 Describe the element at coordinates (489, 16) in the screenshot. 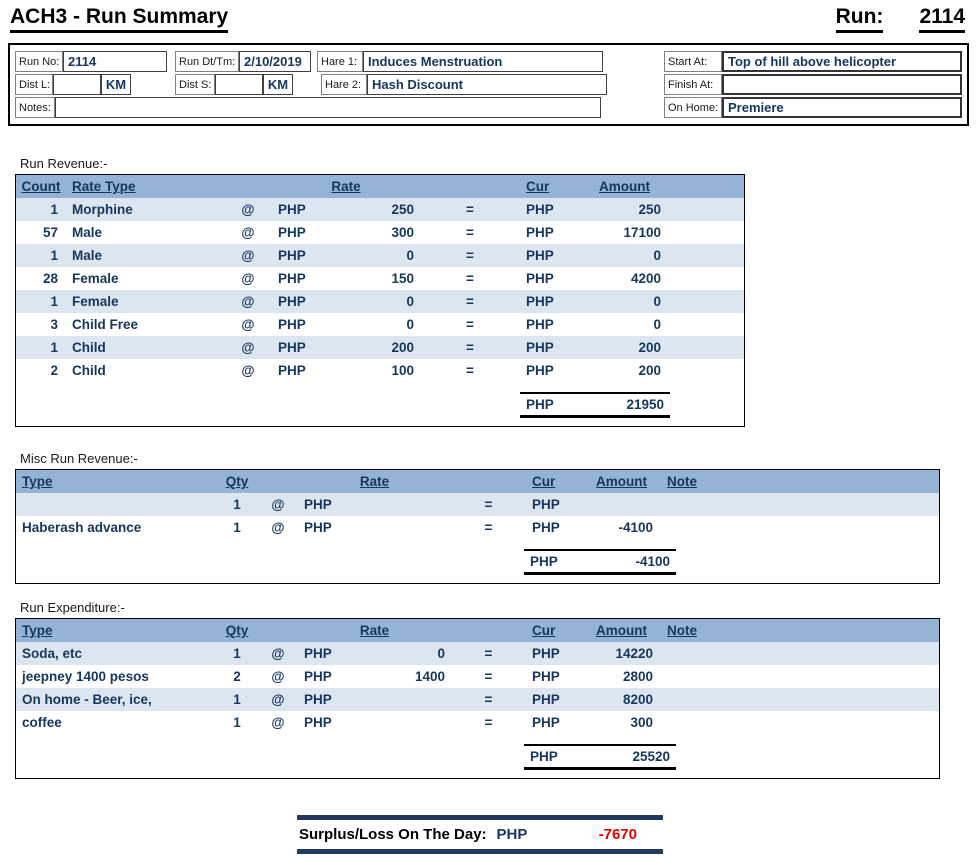

I see `title-bar: ACH3 - Run Summary Run: 2114` at that location.